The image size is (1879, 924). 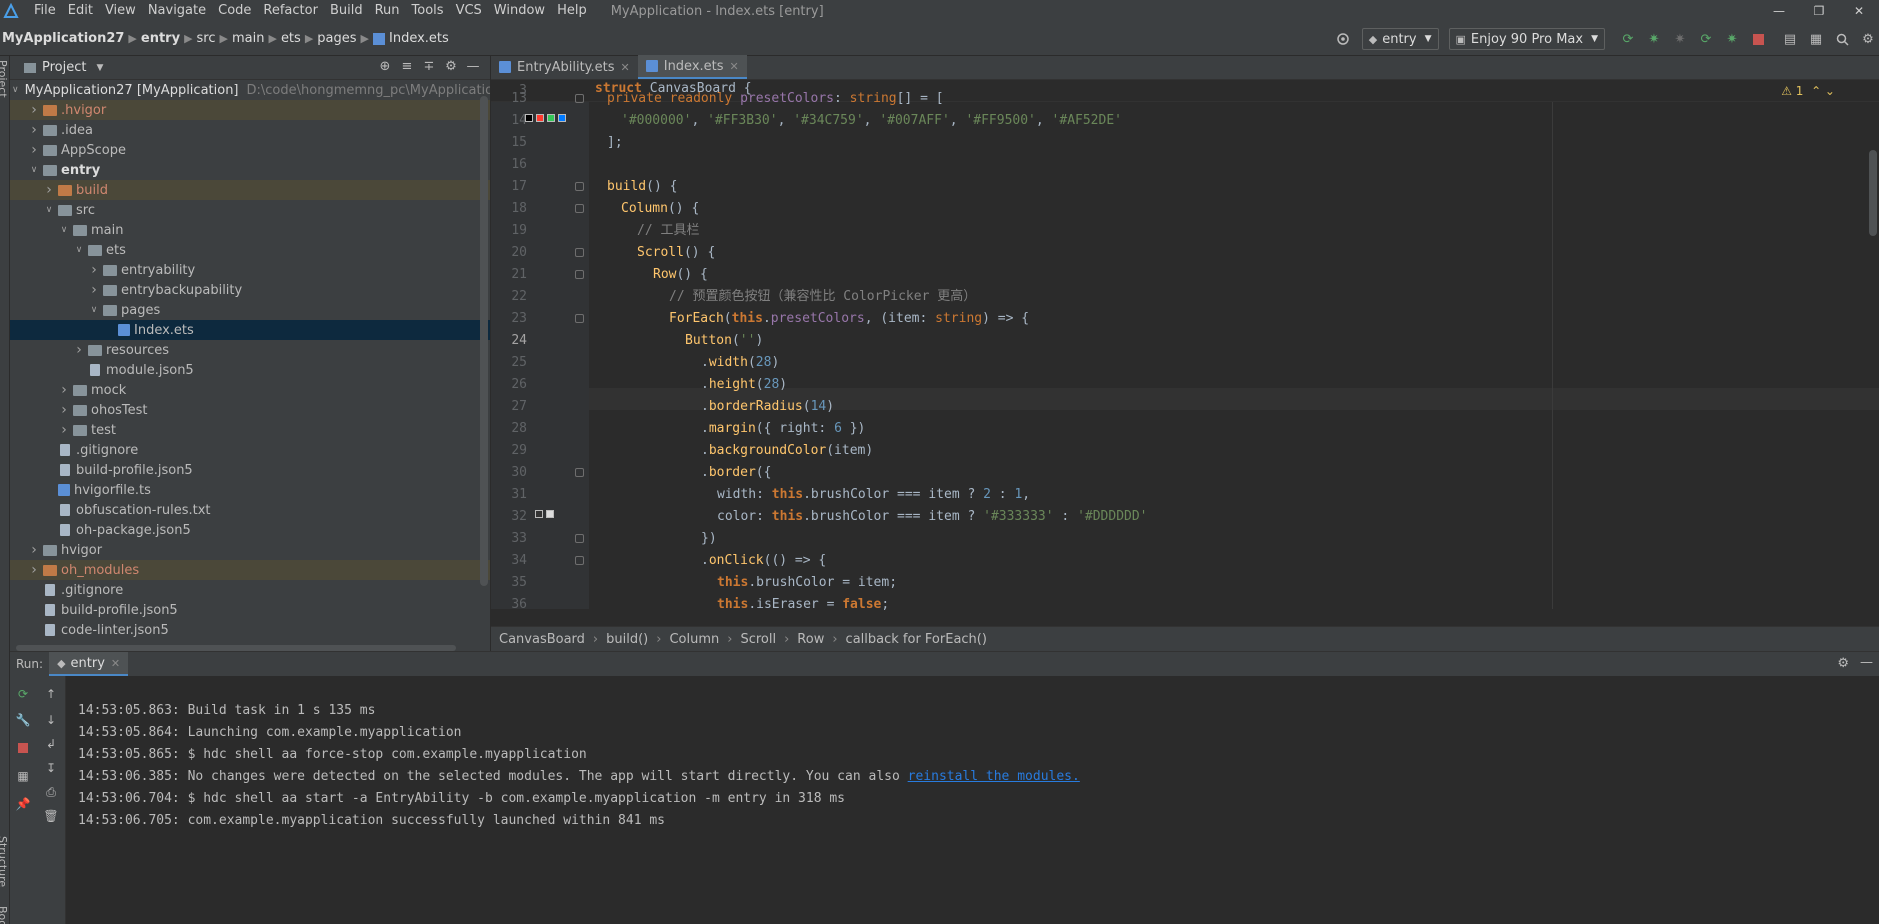 What do you see at coordinates (80, 11) in the screenshot?
I see `menu-edit: Edit` at bounding box center [80, 11].